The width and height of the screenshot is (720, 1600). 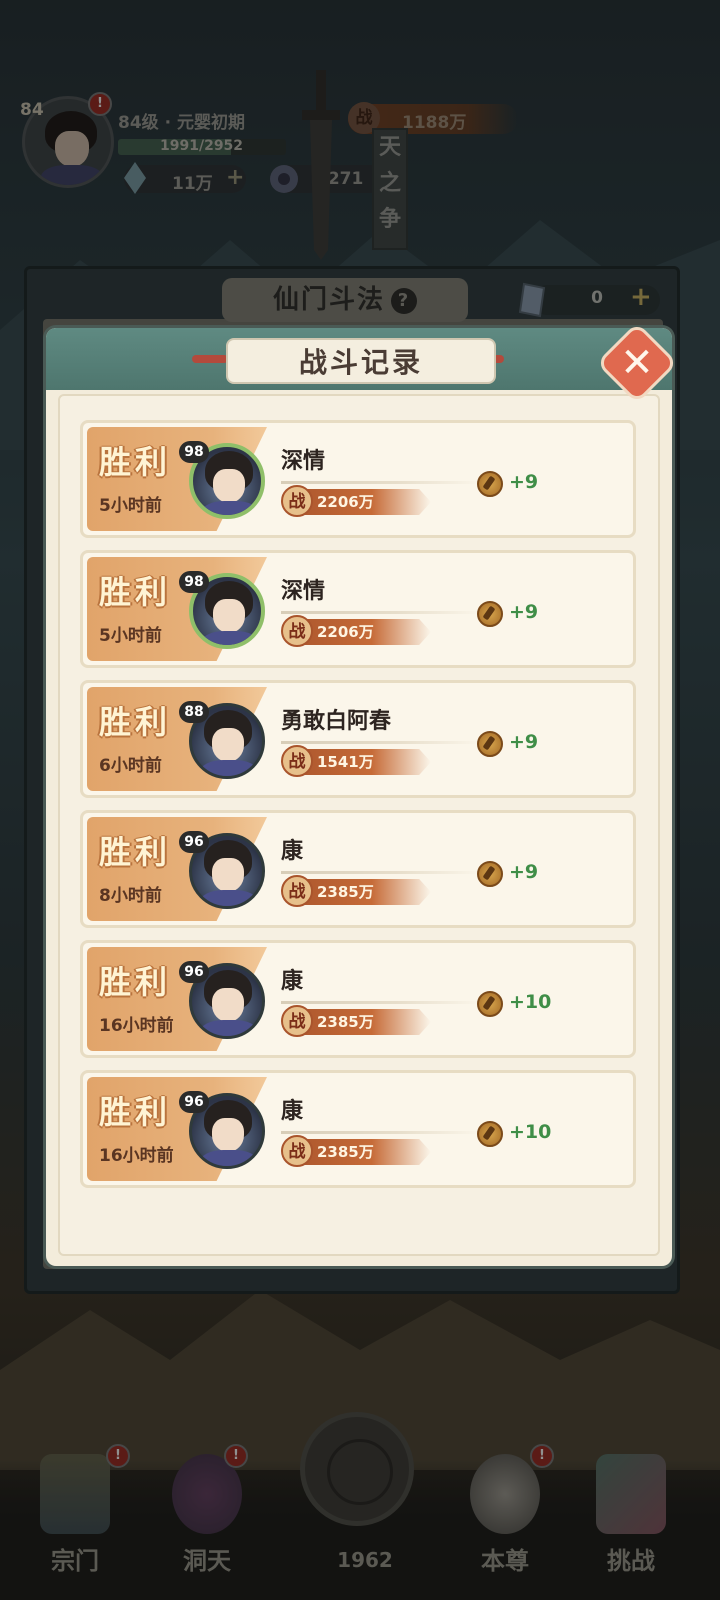 I want to click on modal-title: 战斗记录, so click(x=361, y=361).